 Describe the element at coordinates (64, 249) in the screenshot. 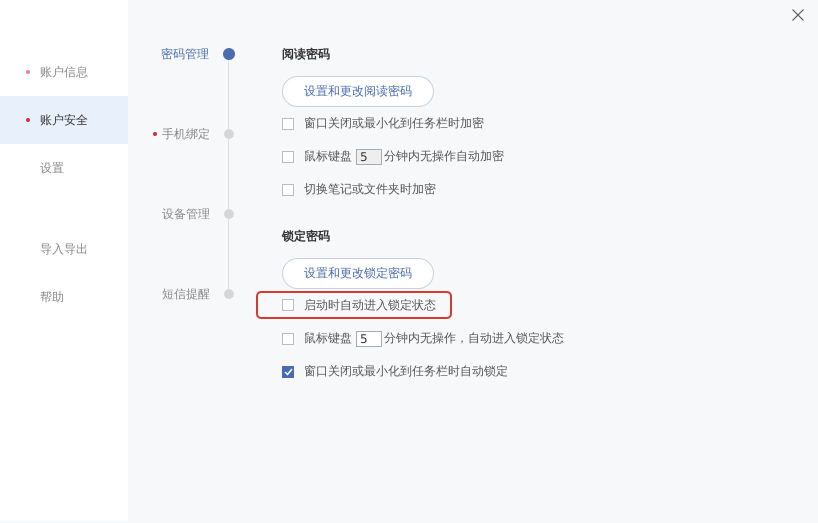

I see `sidebar-item: 导入导出` at that location.